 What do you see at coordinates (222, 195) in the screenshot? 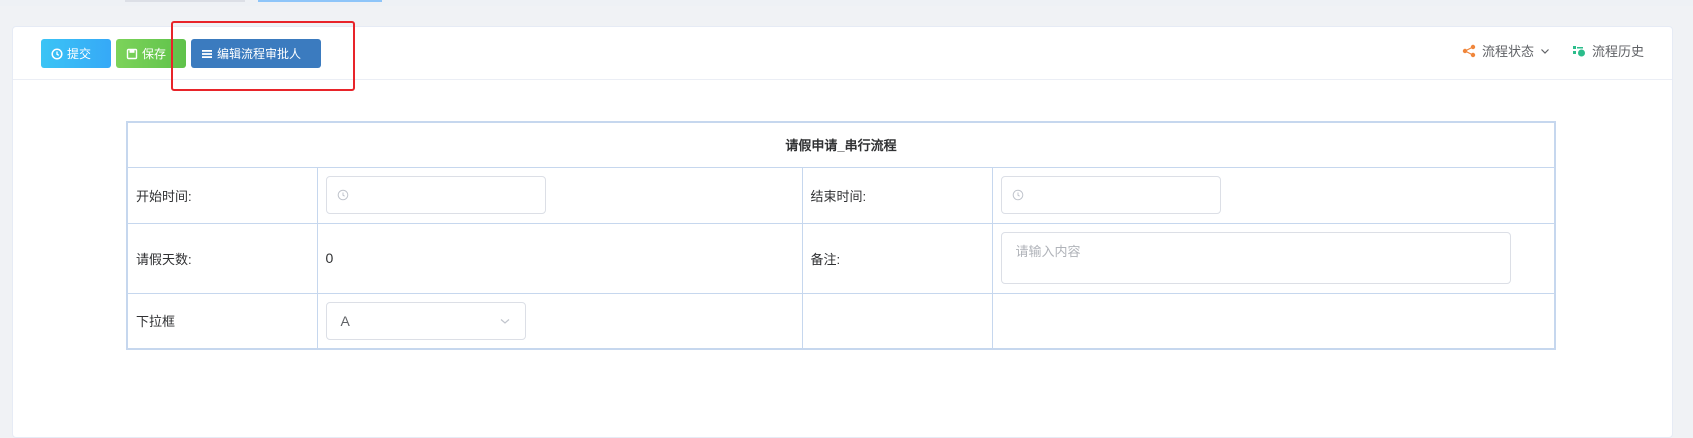
I see `start-time-label: 开始时间:` at bounding box center [222, 195].